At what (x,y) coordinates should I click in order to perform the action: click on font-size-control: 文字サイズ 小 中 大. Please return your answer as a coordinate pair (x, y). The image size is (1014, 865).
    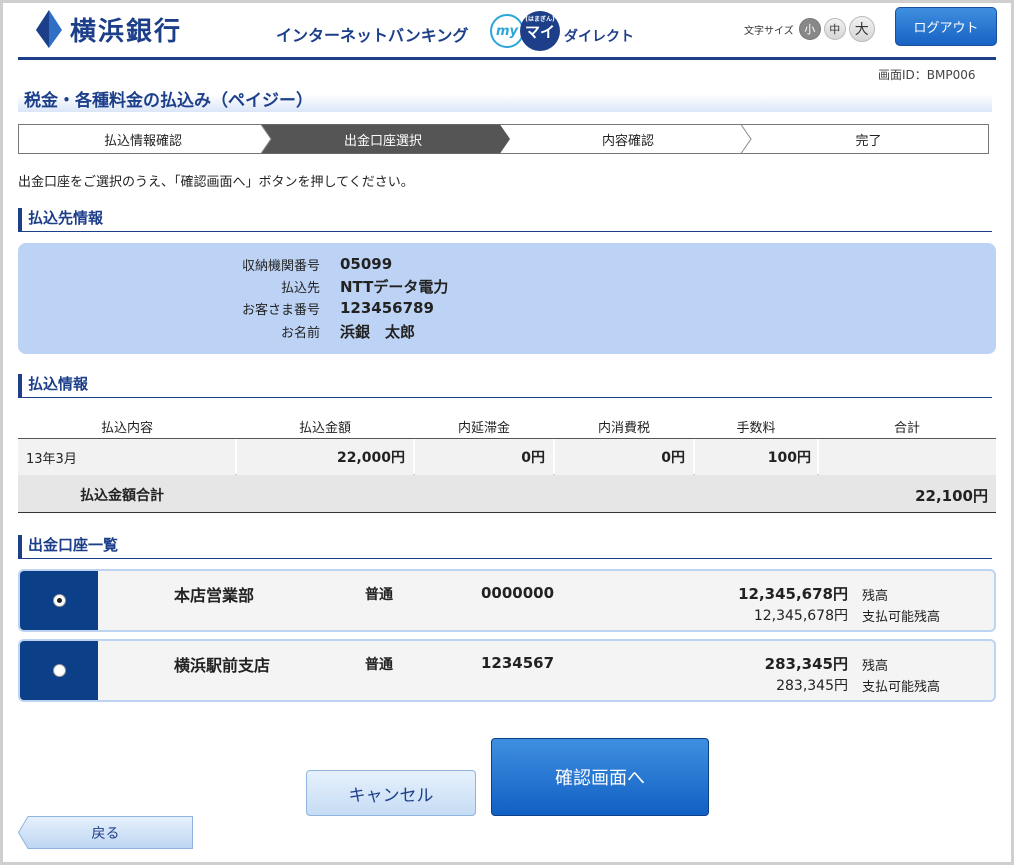
    Looking at the image, I should click on (809, 29).